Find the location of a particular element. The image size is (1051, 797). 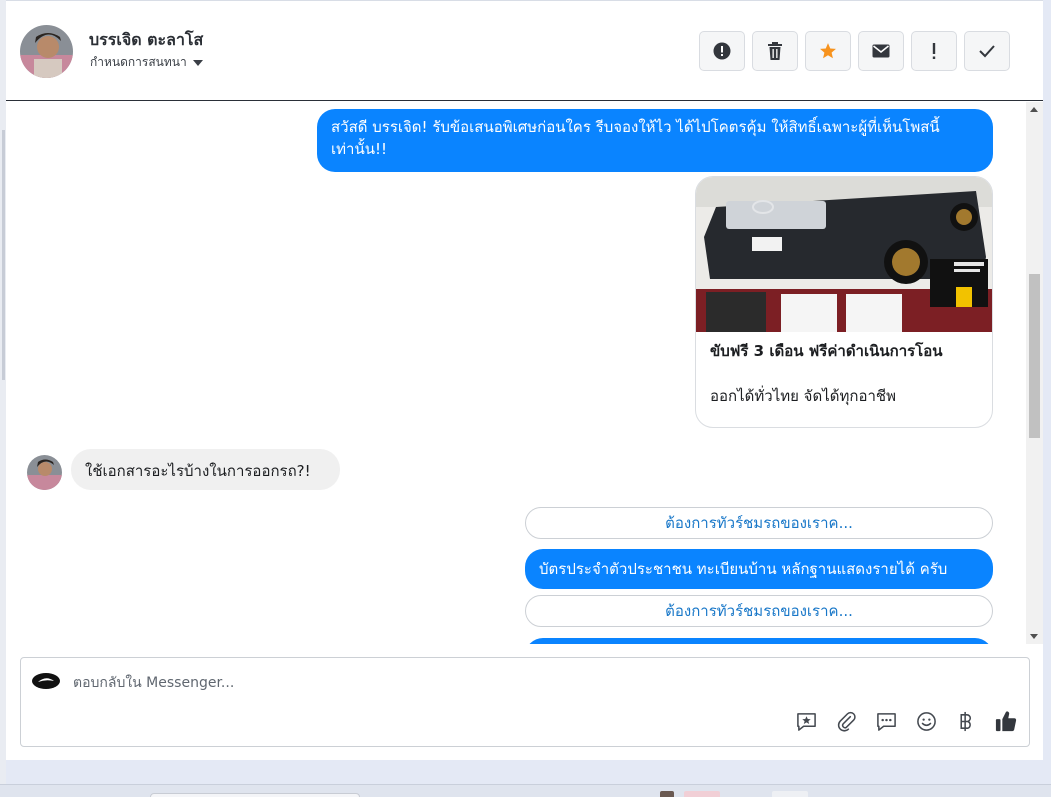

exclamation-icon is located at coordinates (934, 51).